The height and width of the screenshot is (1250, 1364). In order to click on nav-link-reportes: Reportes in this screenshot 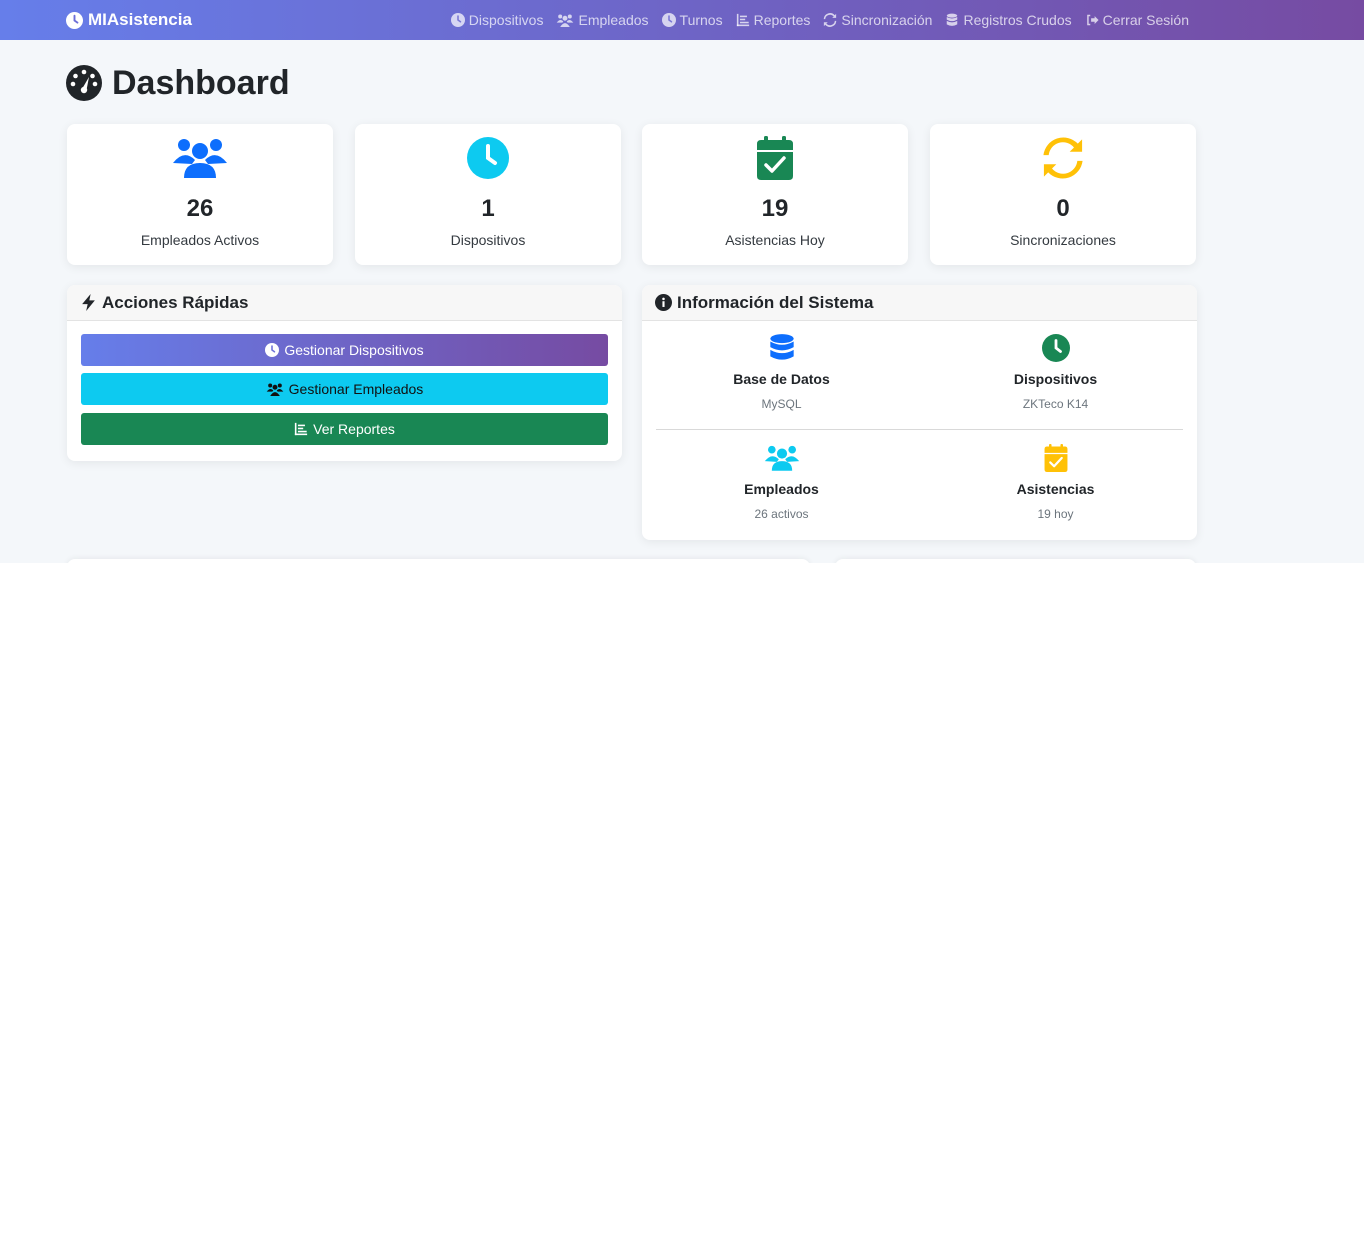, I will do `click(773, 20)`.